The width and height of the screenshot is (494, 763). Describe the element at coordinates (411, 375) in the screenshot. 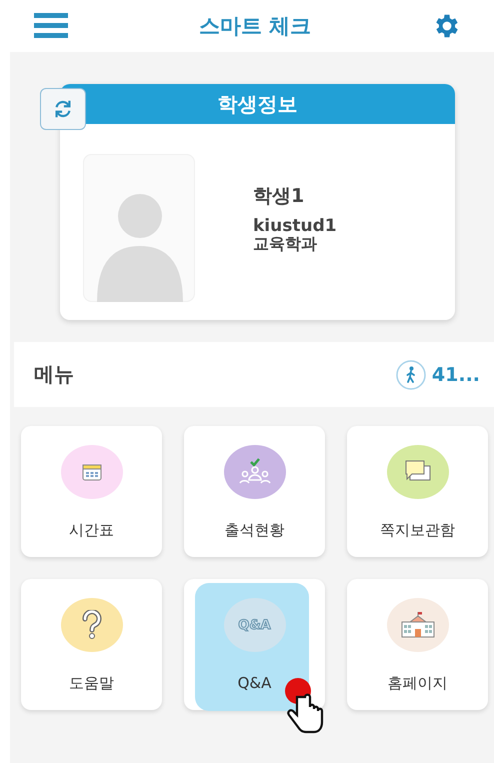

I see `walking-person-icon` at that location.